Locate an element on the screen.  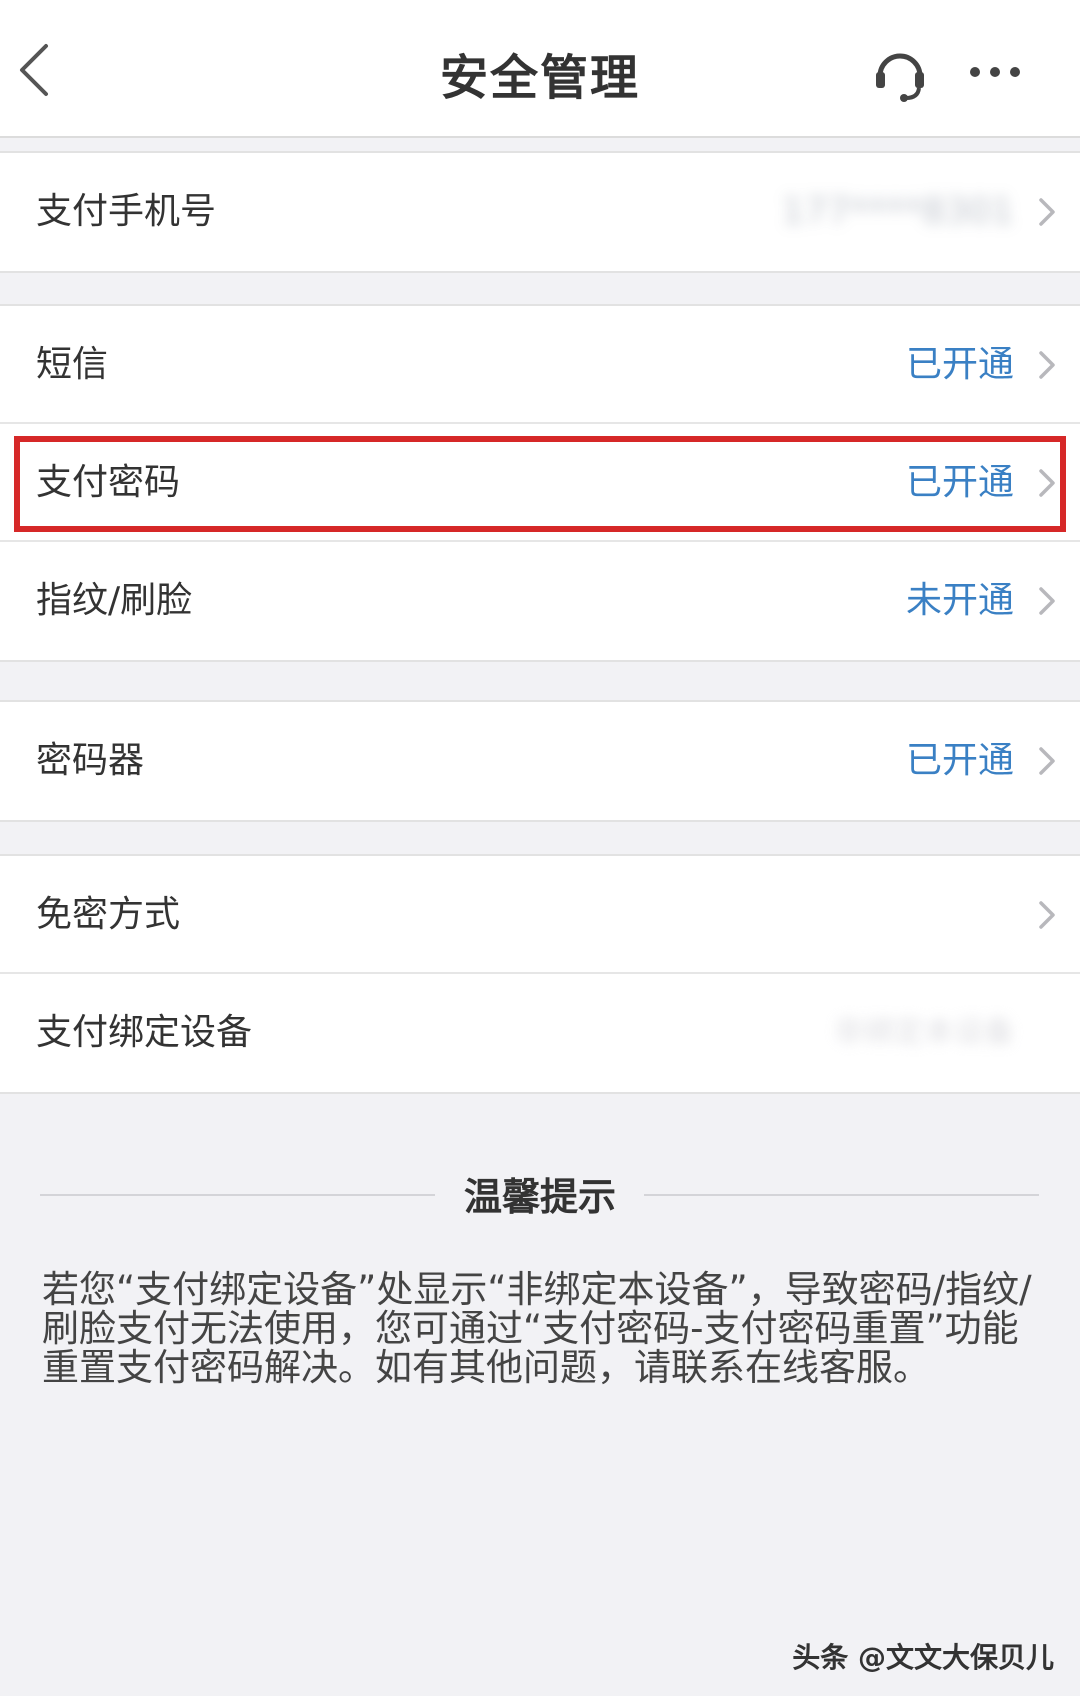
phone-group: 支付手机号 177****8301 is located at coordinates (540, 212).